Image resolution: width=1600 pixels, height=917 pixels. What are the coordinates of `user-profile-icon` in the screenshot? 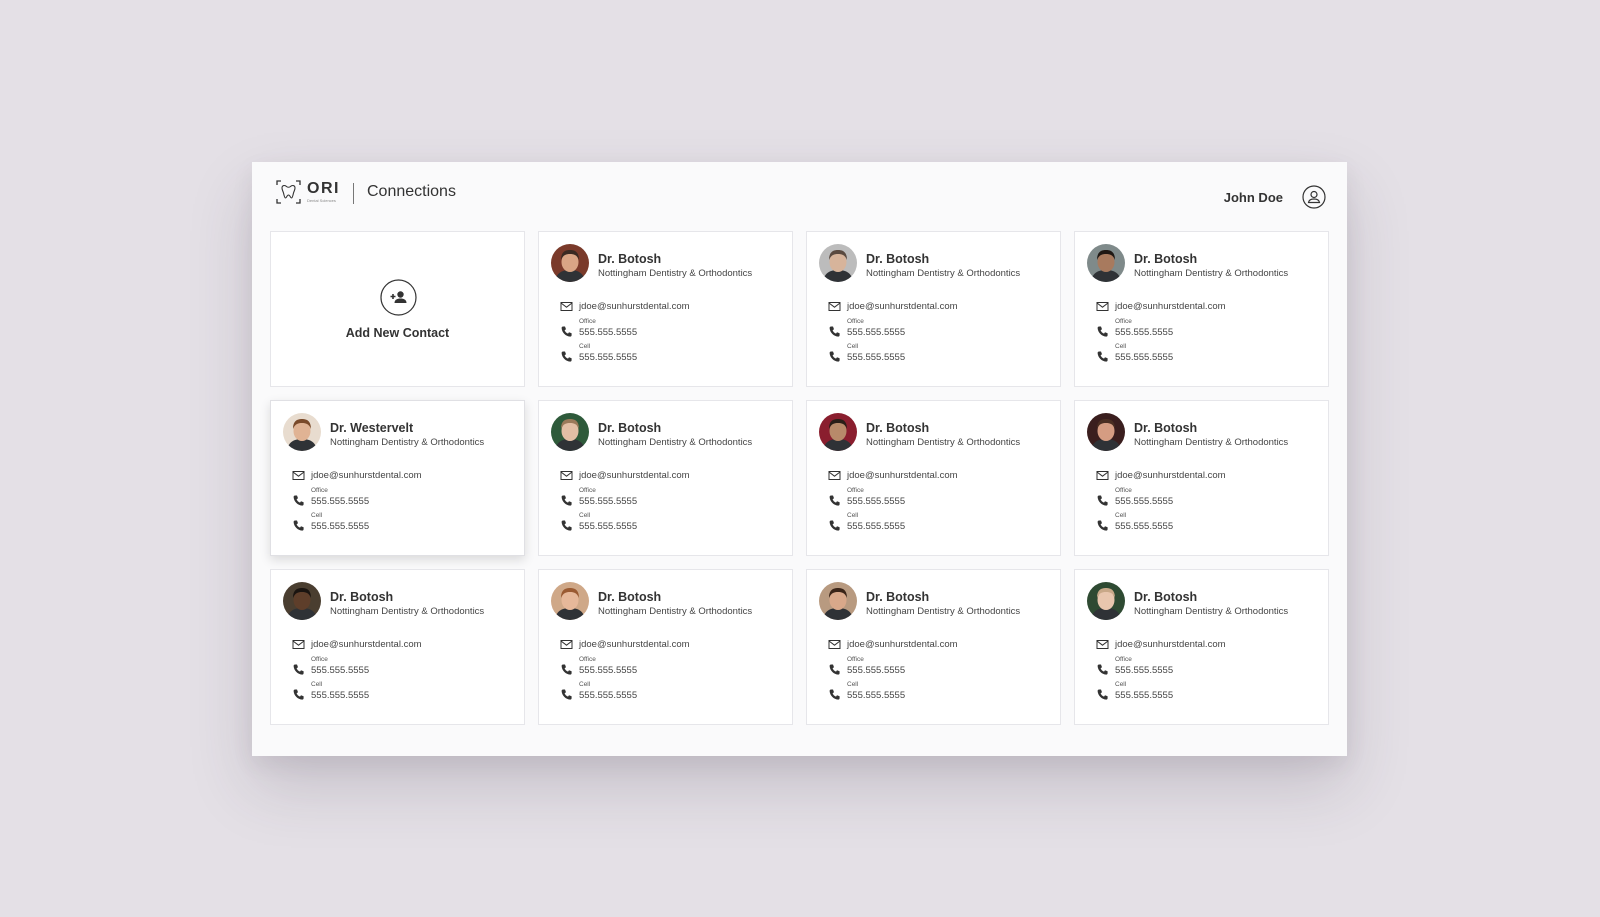 It's located at (1314, 197).